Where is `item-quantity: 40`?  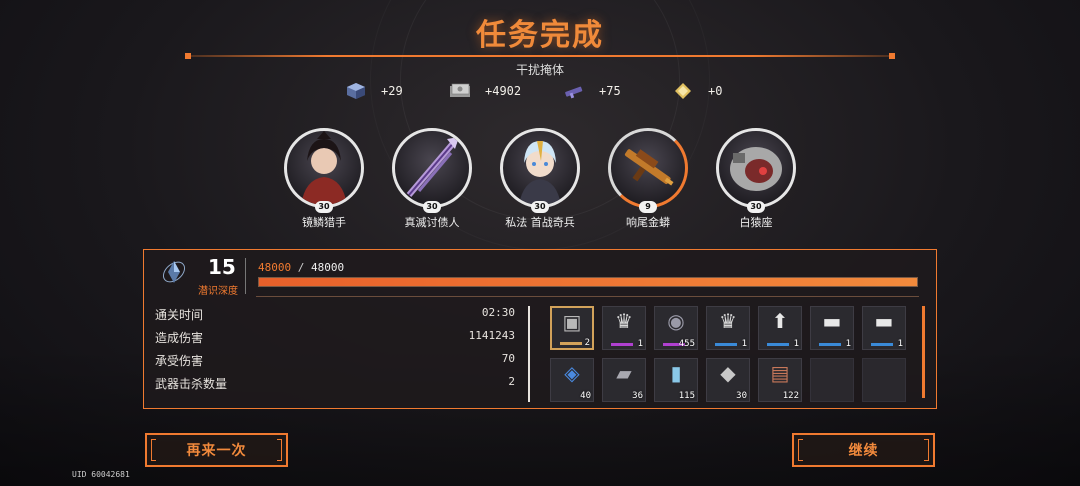 item-quantity: 40 is located at coordinates (585, 396).